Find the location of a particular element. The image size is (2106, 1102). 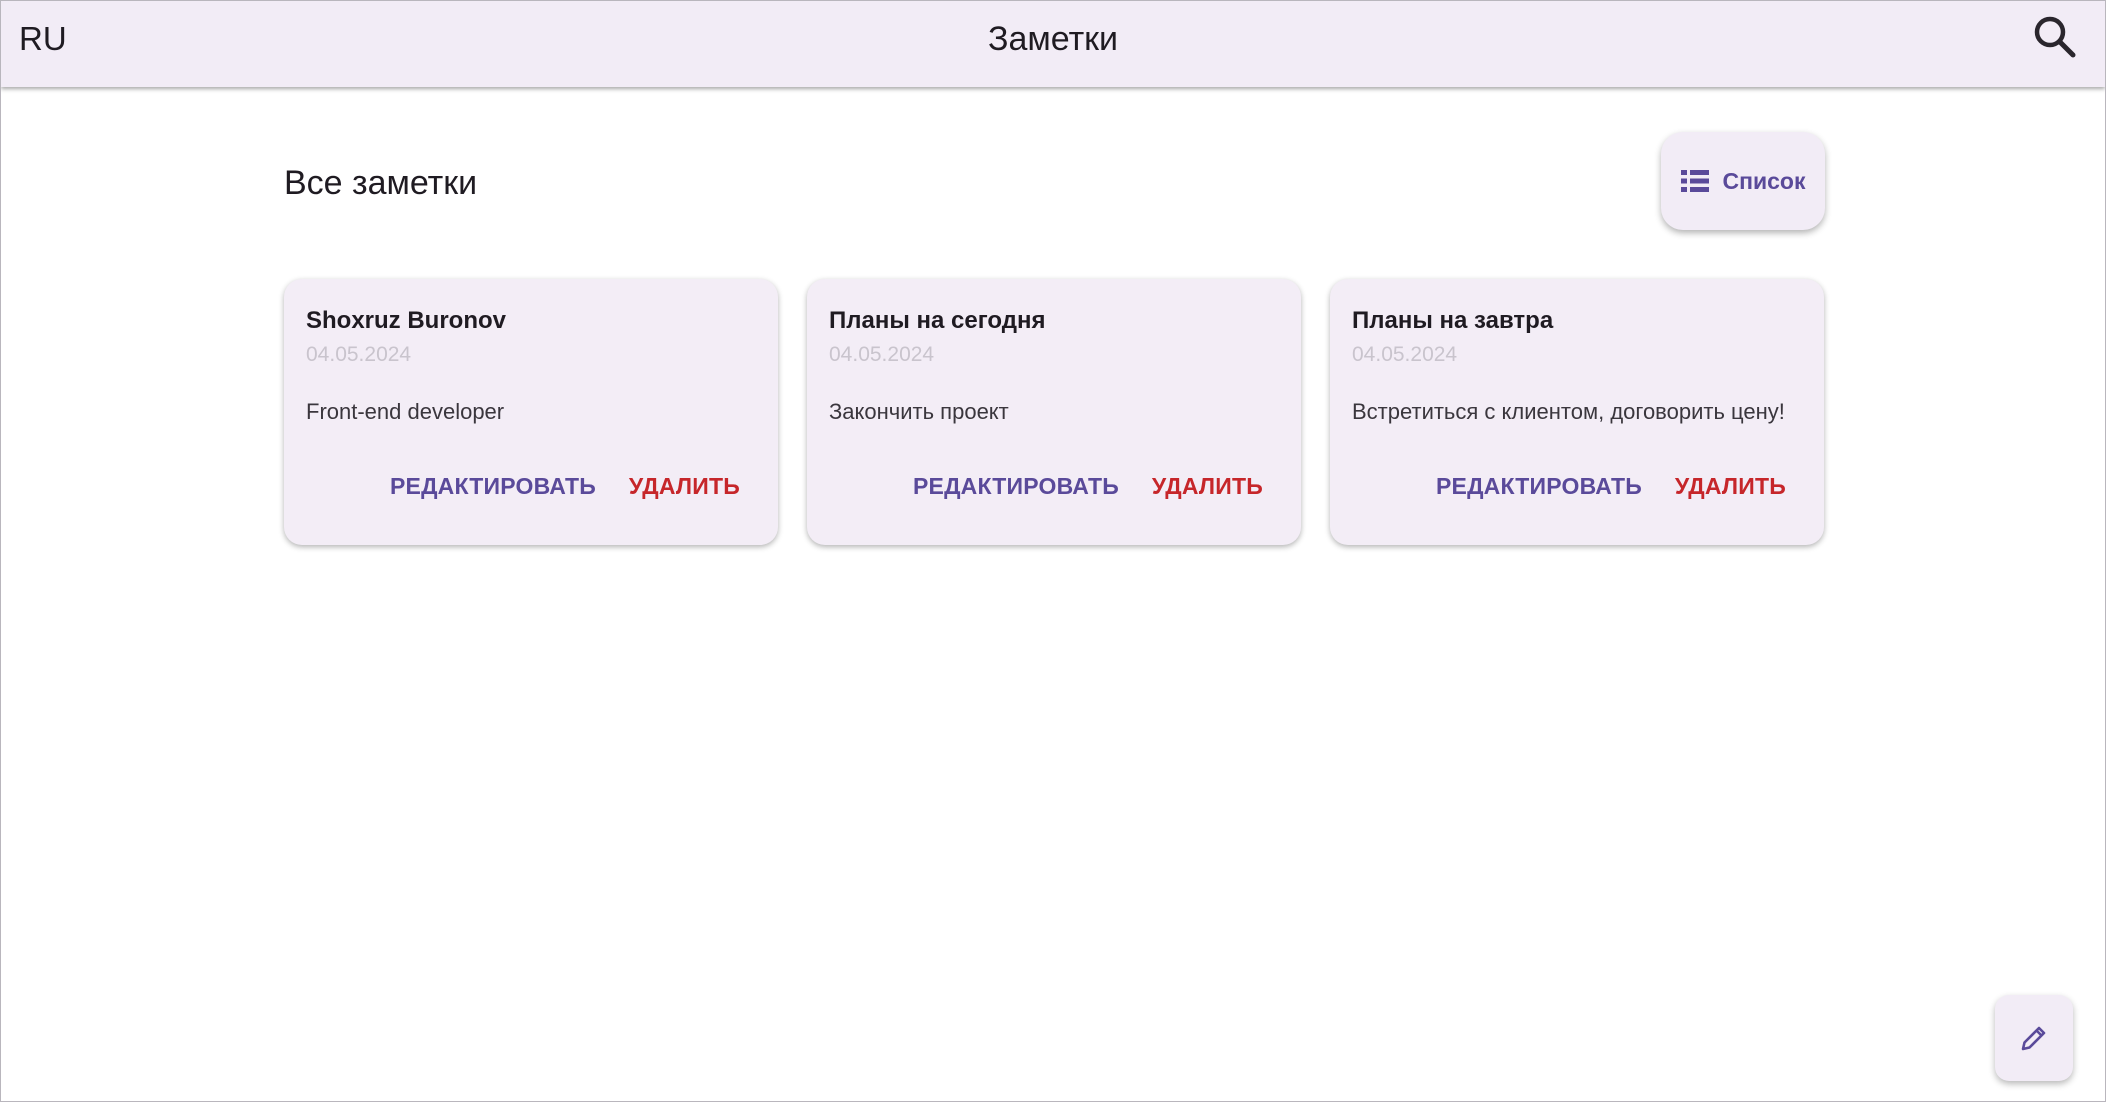

note-text: Закончить проект is located at coordinates (919, 411).